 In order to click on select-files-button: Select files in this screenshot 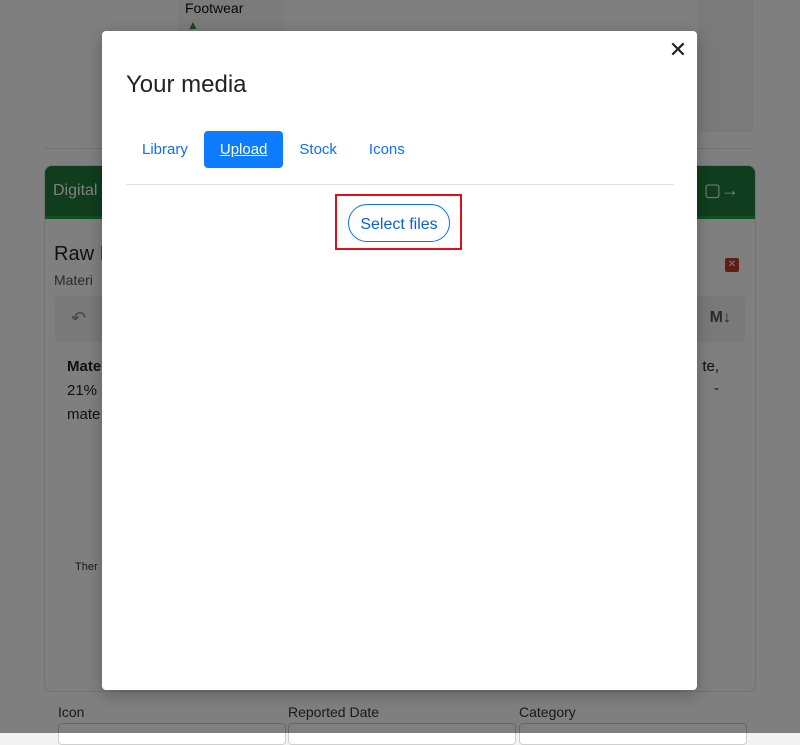, I will do `click(399, 223)`.